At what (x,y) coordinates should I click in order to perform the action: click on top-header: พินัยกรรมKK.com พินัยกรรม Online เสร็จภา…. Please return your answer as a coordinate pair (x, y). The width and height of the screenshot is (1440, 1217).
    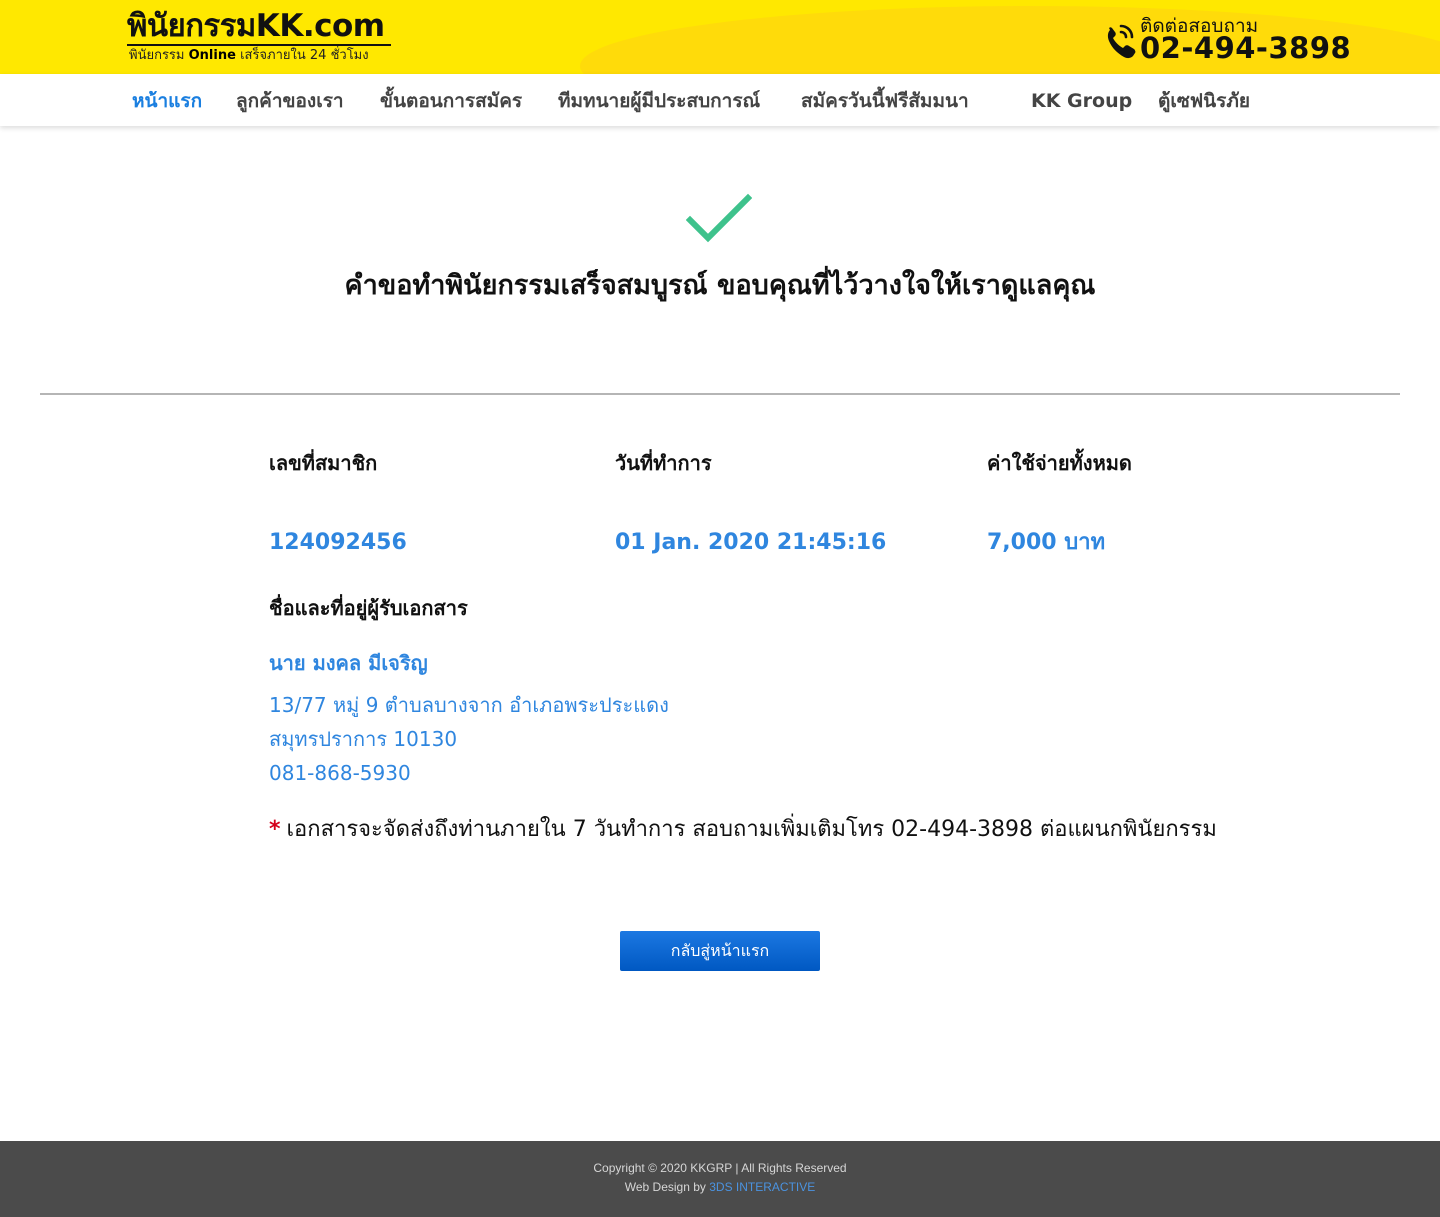
    Looking at the image, I should click on (720, 37).